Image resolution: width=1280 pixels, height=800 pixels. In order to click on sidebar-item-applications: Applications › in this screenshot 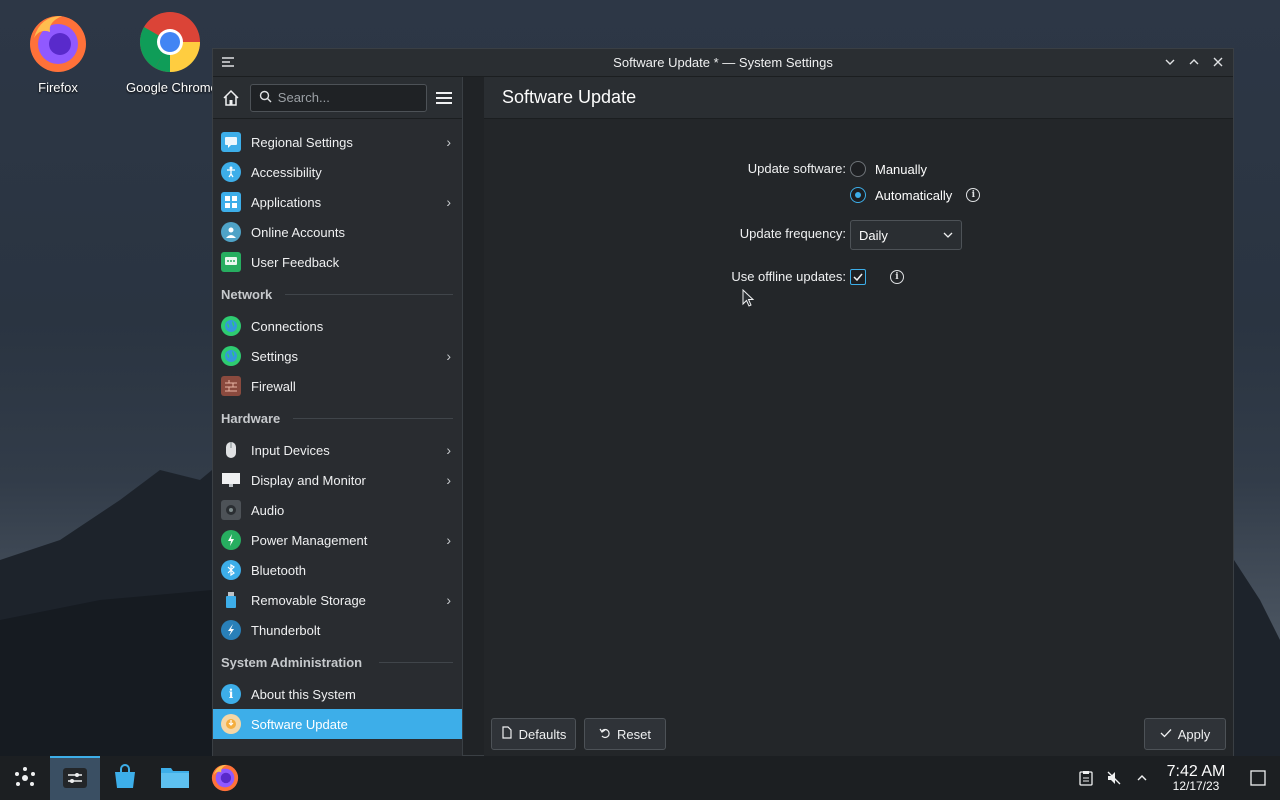, I will do `click(337, 202)`.